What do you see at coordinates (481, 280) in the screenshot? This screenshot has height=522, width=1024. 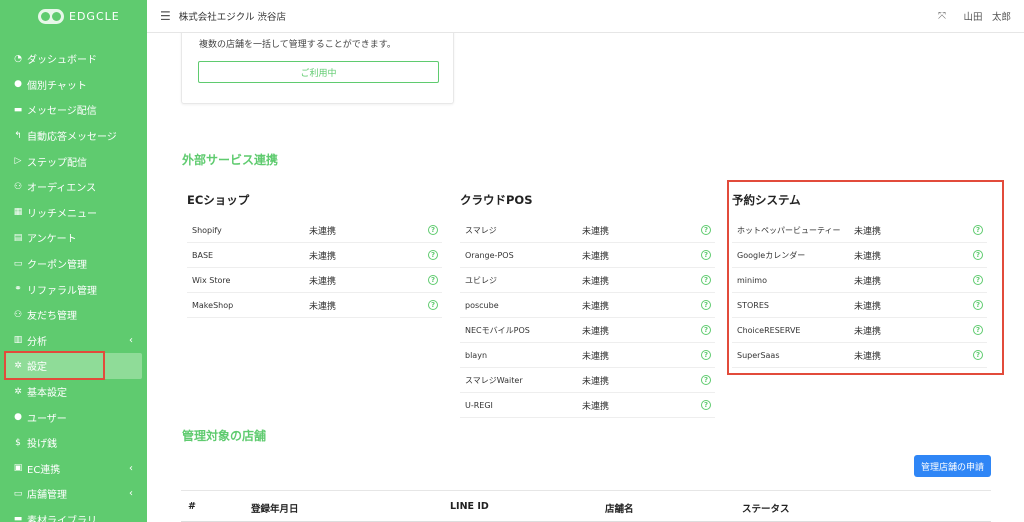 I see `service-name: ユビレジ` at bounding box center [481, 280].